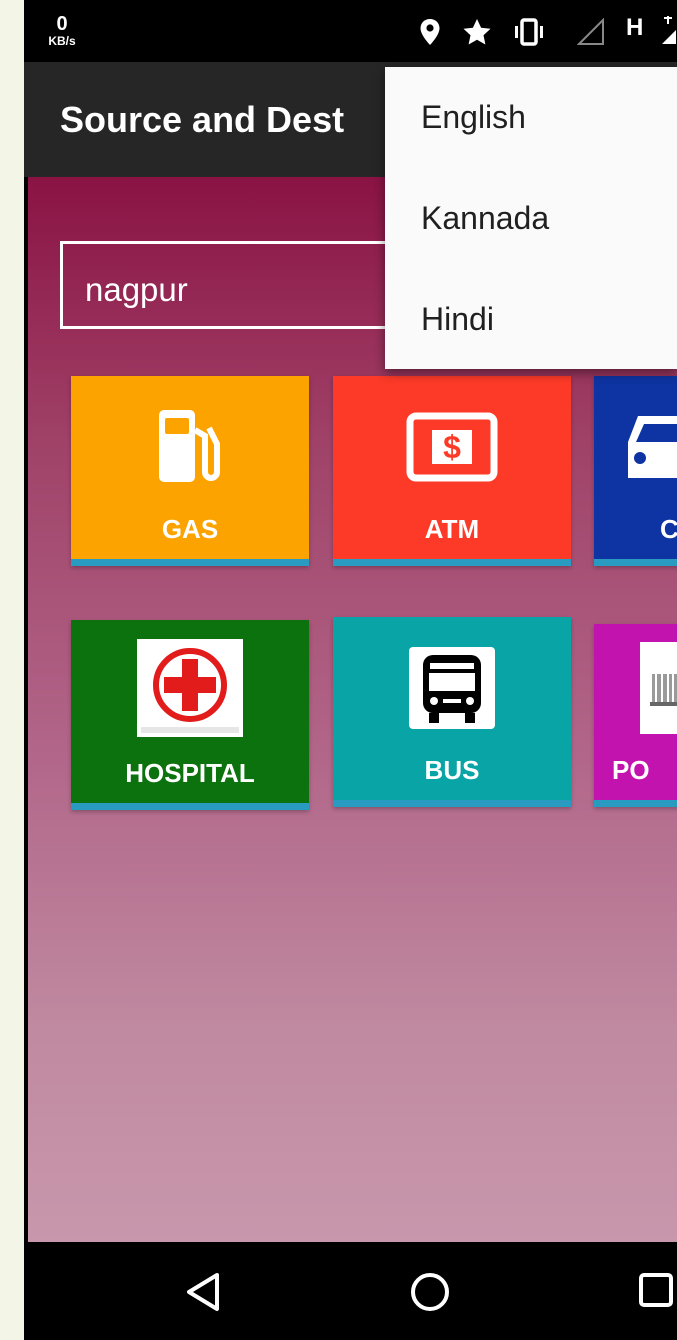 The image size is (677, 1340). Describe the element at coordinates (668, 32) in the screenshot. I see `battery-icon` at that location.